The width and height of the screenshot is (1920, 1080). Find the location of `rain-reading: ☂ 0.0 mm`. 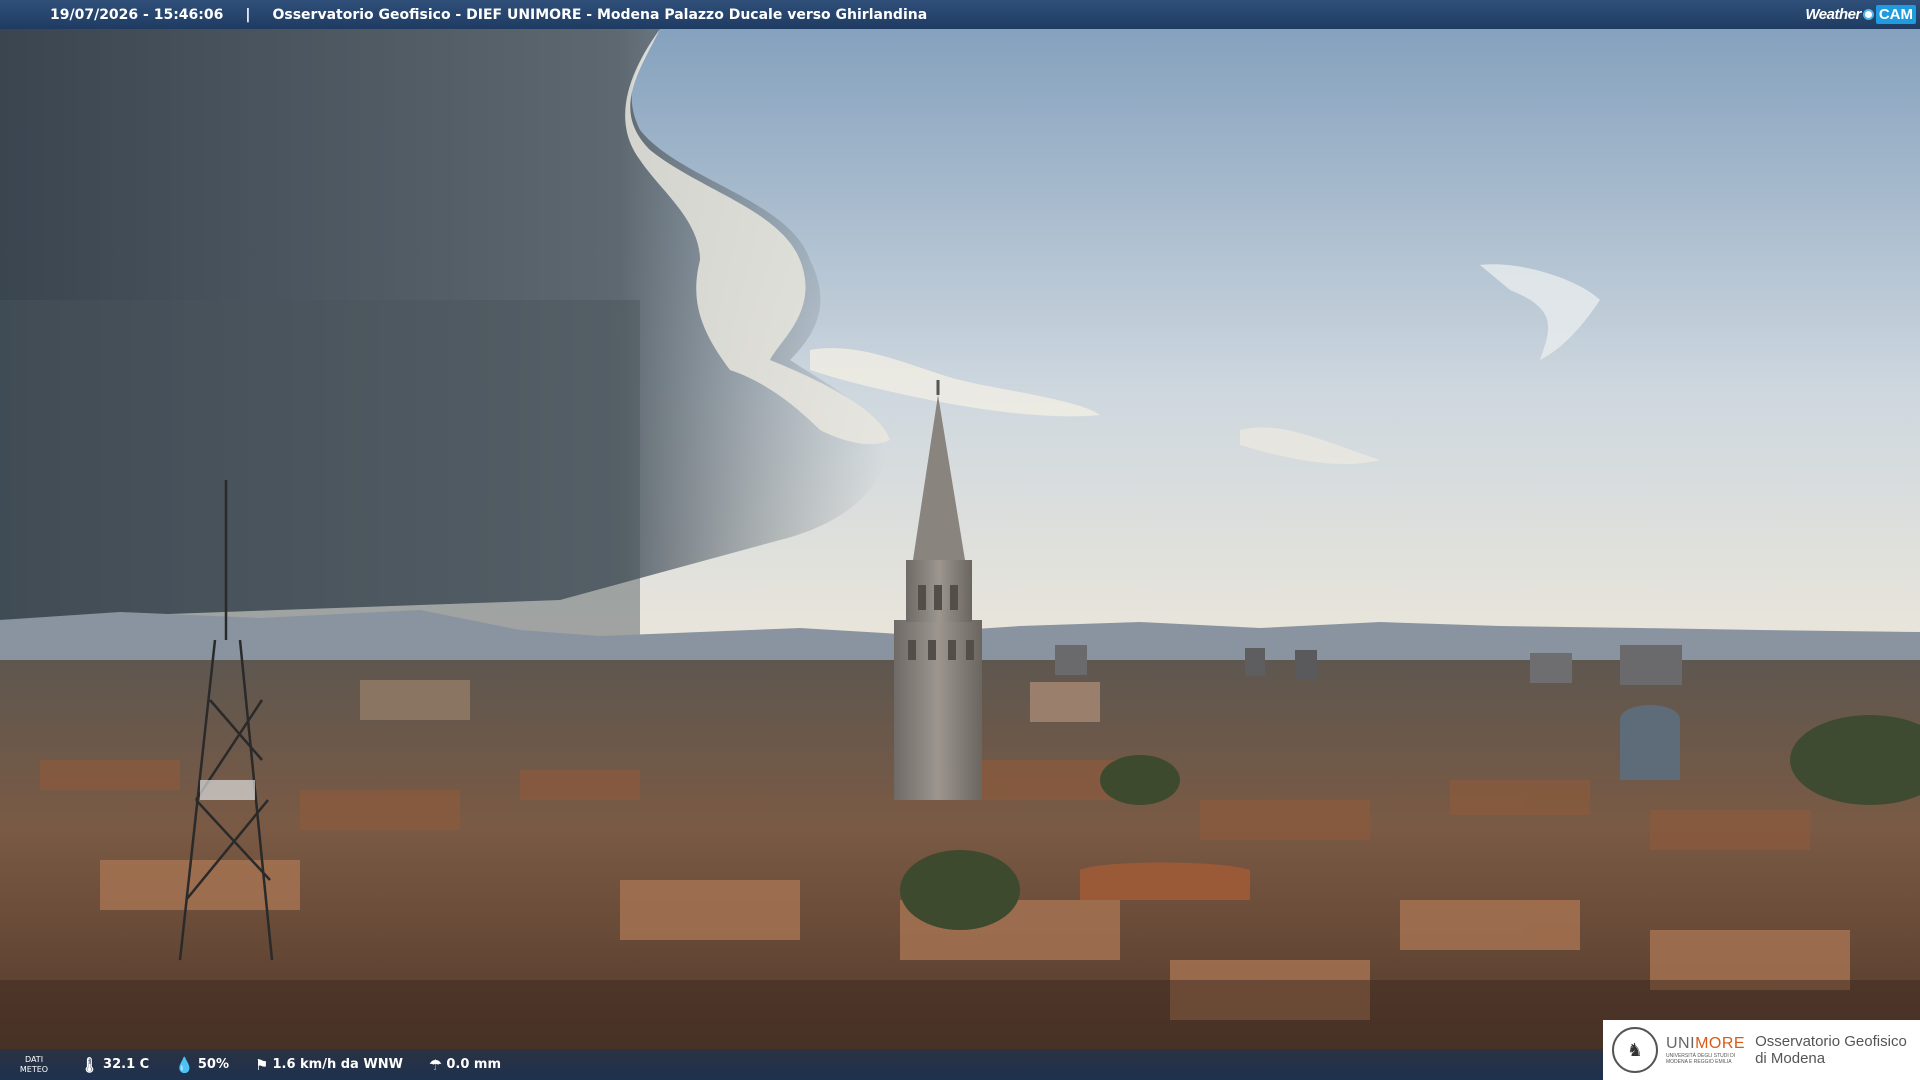

rain-reading: ☂ 0.0 mm is located at coordinates (465, 1065).